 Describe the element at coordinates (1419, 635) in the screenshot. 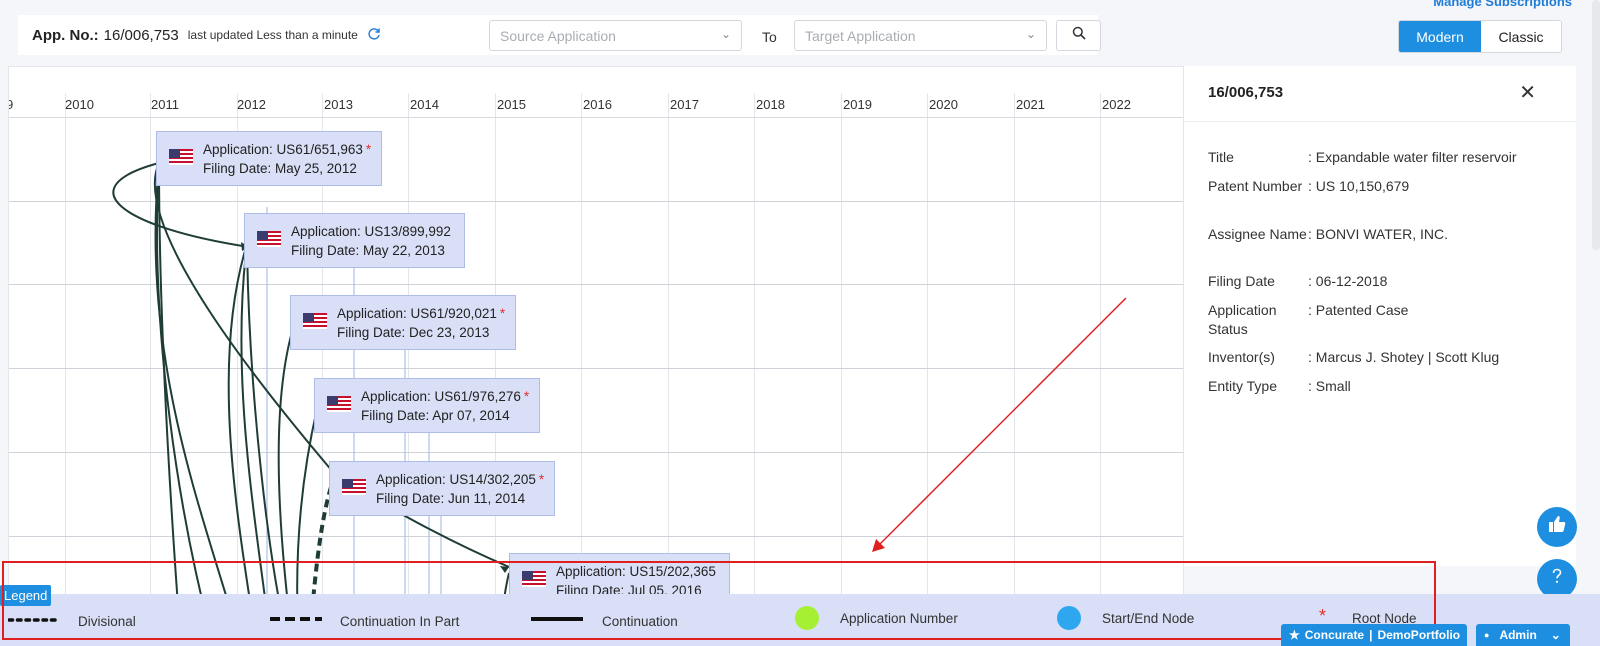

I see `portfolio-label: DemoPortfolio` at that location.